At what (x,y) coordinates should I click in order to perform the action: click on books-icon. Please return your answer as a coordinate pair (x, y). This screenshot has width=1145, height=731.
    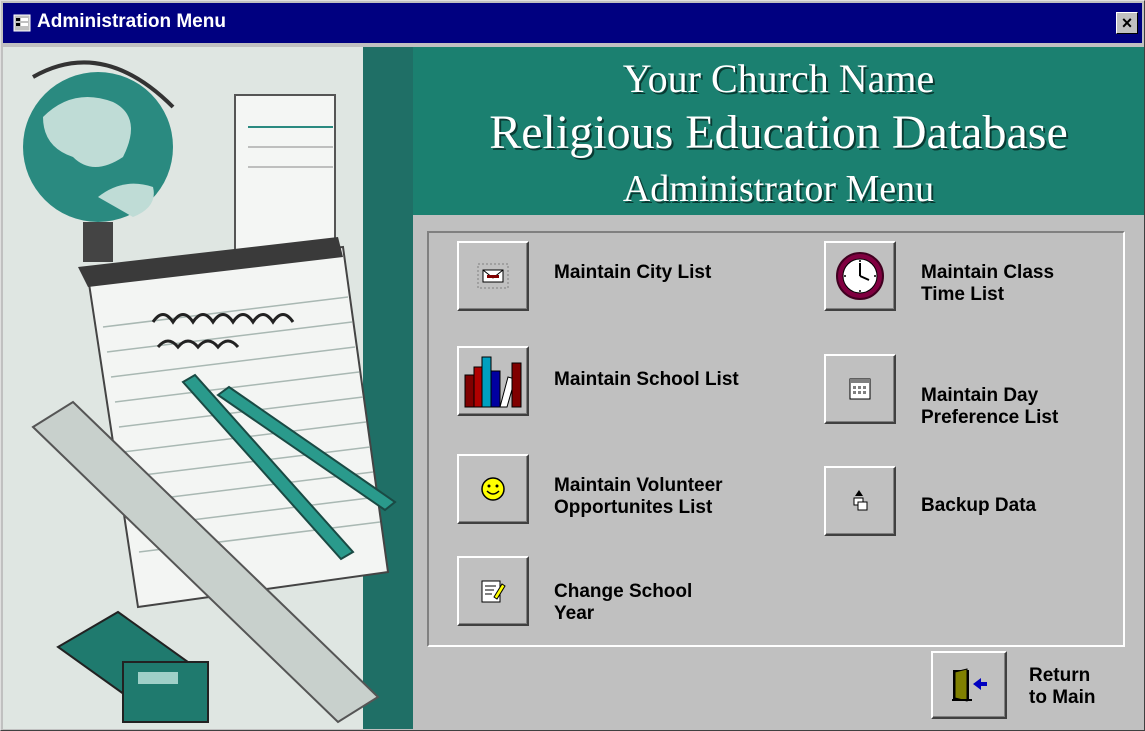
    Looking at the image, I should click on (493, 382).